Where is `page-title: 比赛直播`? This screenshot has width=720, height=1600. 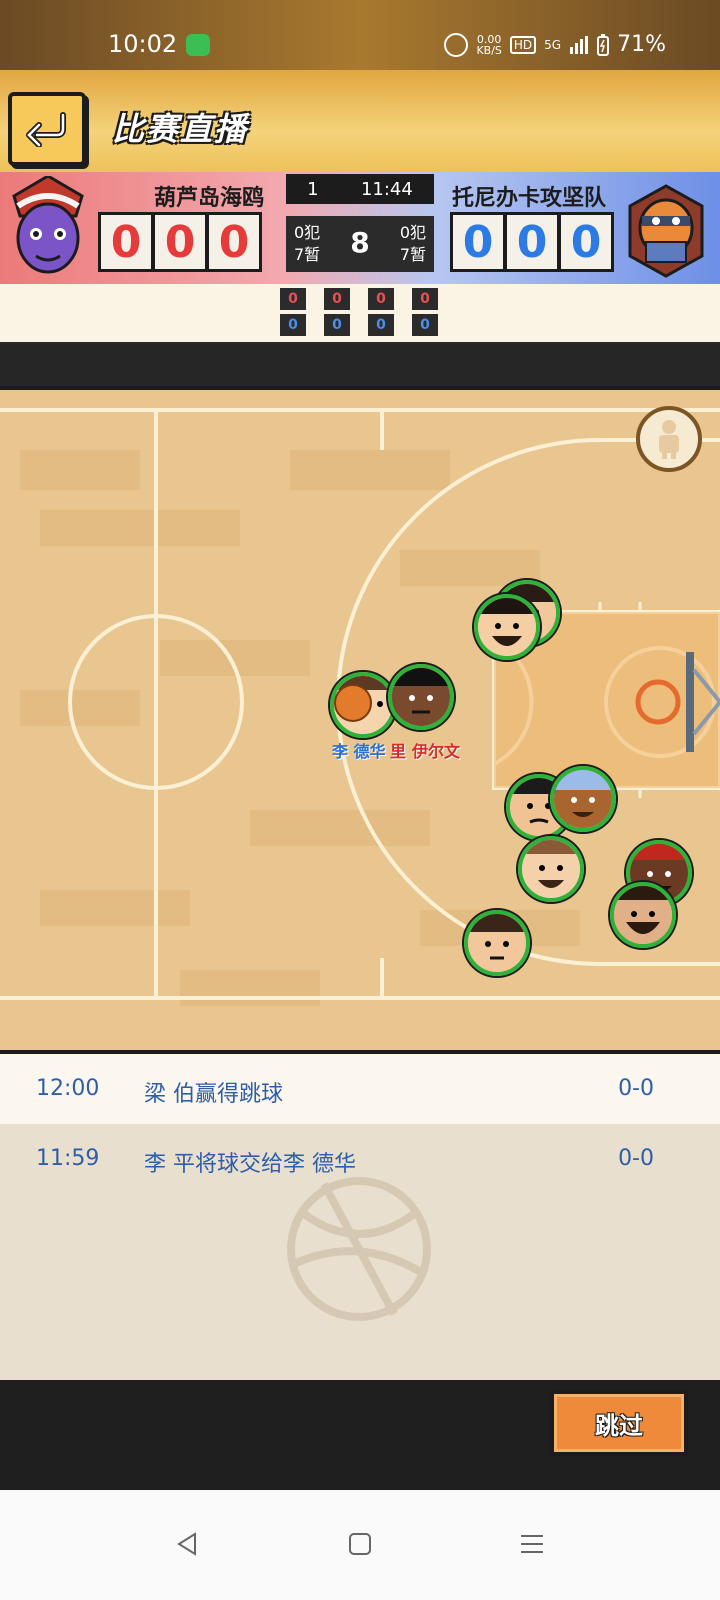
page-title: 比赛直播 is located at coordinates (180, 129).